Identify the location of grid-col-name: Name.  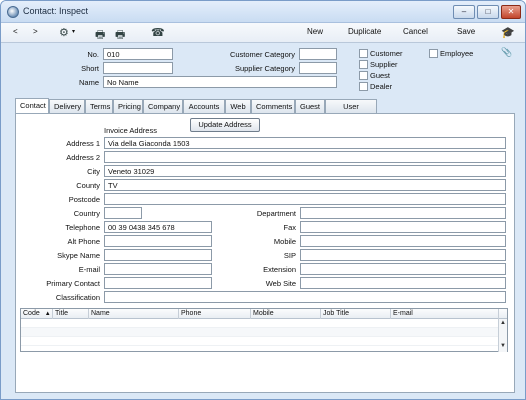
(134, 314).